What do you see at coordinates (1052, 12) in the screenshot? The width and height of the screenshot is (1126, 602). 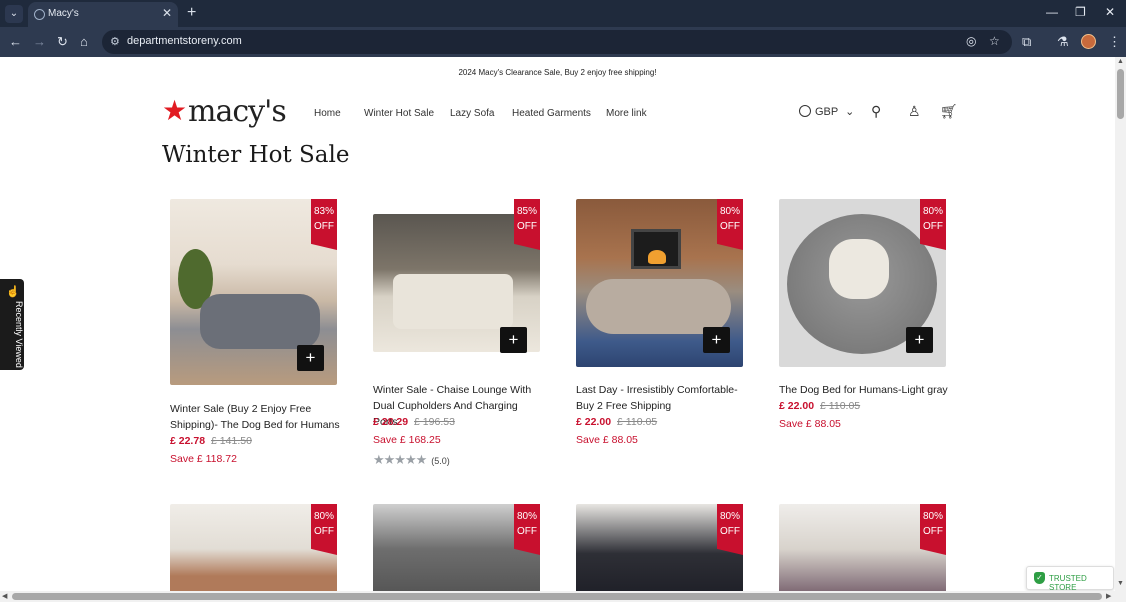 I see `minimize-icon: —` at bounding box center [1052, 12].